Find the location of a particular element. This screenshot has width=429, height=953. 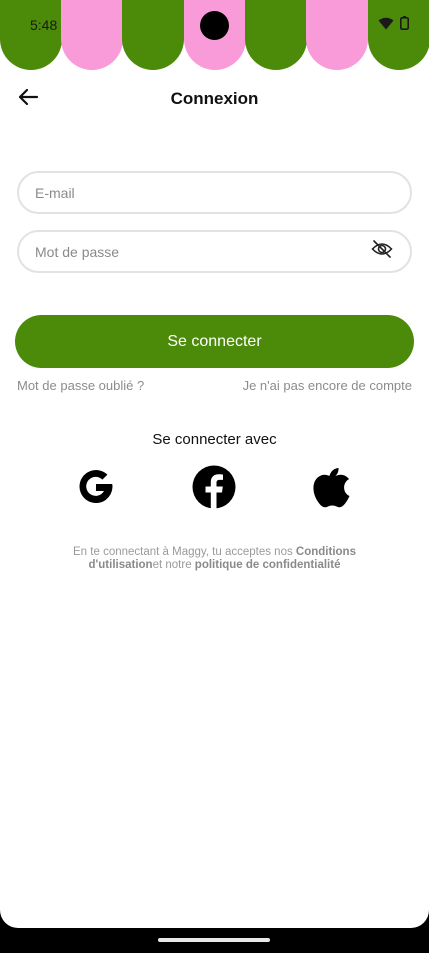

eye-off-icon is located at coordinates (382, 251).